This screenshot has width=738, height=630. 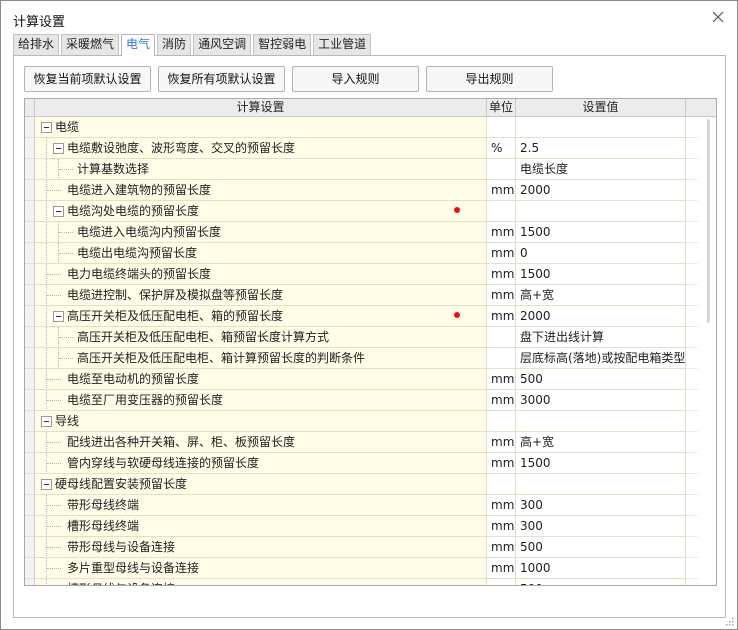 I want to click on export-rules-button: 导出规则, so click(x=489, y=79).